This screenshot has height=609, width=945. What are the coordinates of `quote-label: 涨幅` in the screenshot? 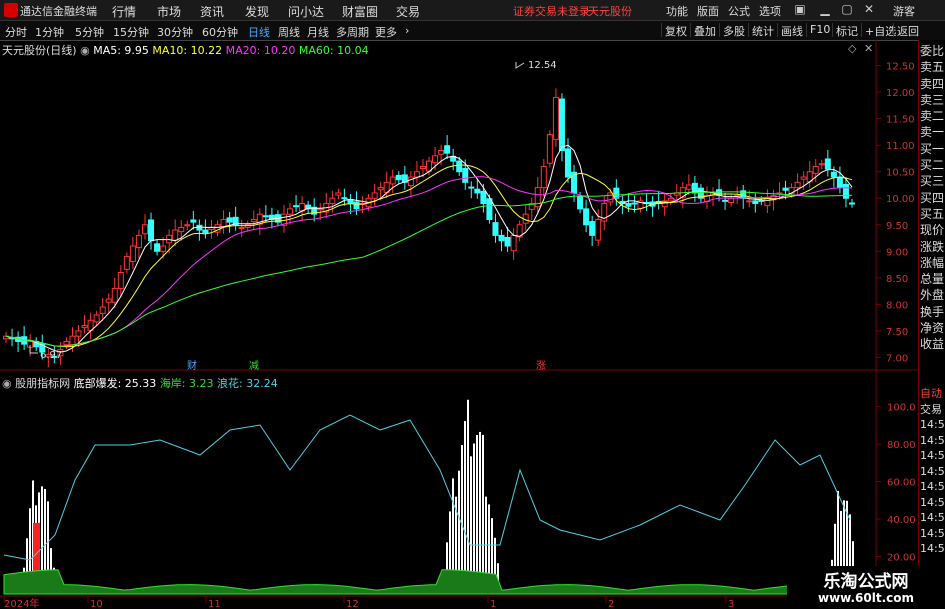 It's located at (932, 264).